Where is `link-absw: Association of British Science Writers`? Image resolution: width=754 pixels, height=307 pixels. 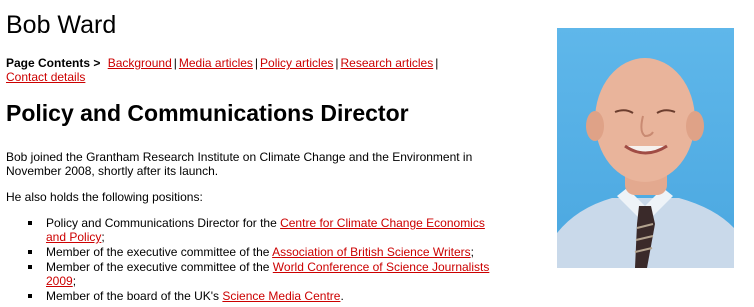
link-absw: Association of British Science Writers is located at coordinates (371, 252).